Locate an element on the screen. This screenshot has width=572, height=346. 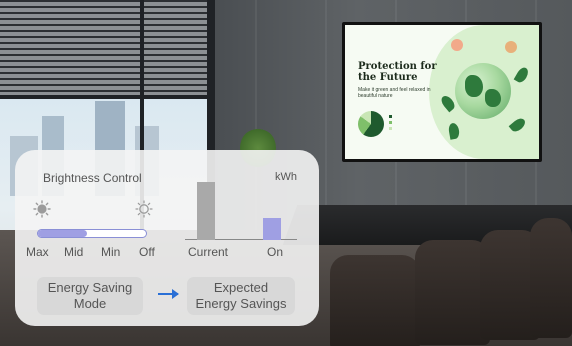
energy-bar-current is located at coordinates (206, 211).